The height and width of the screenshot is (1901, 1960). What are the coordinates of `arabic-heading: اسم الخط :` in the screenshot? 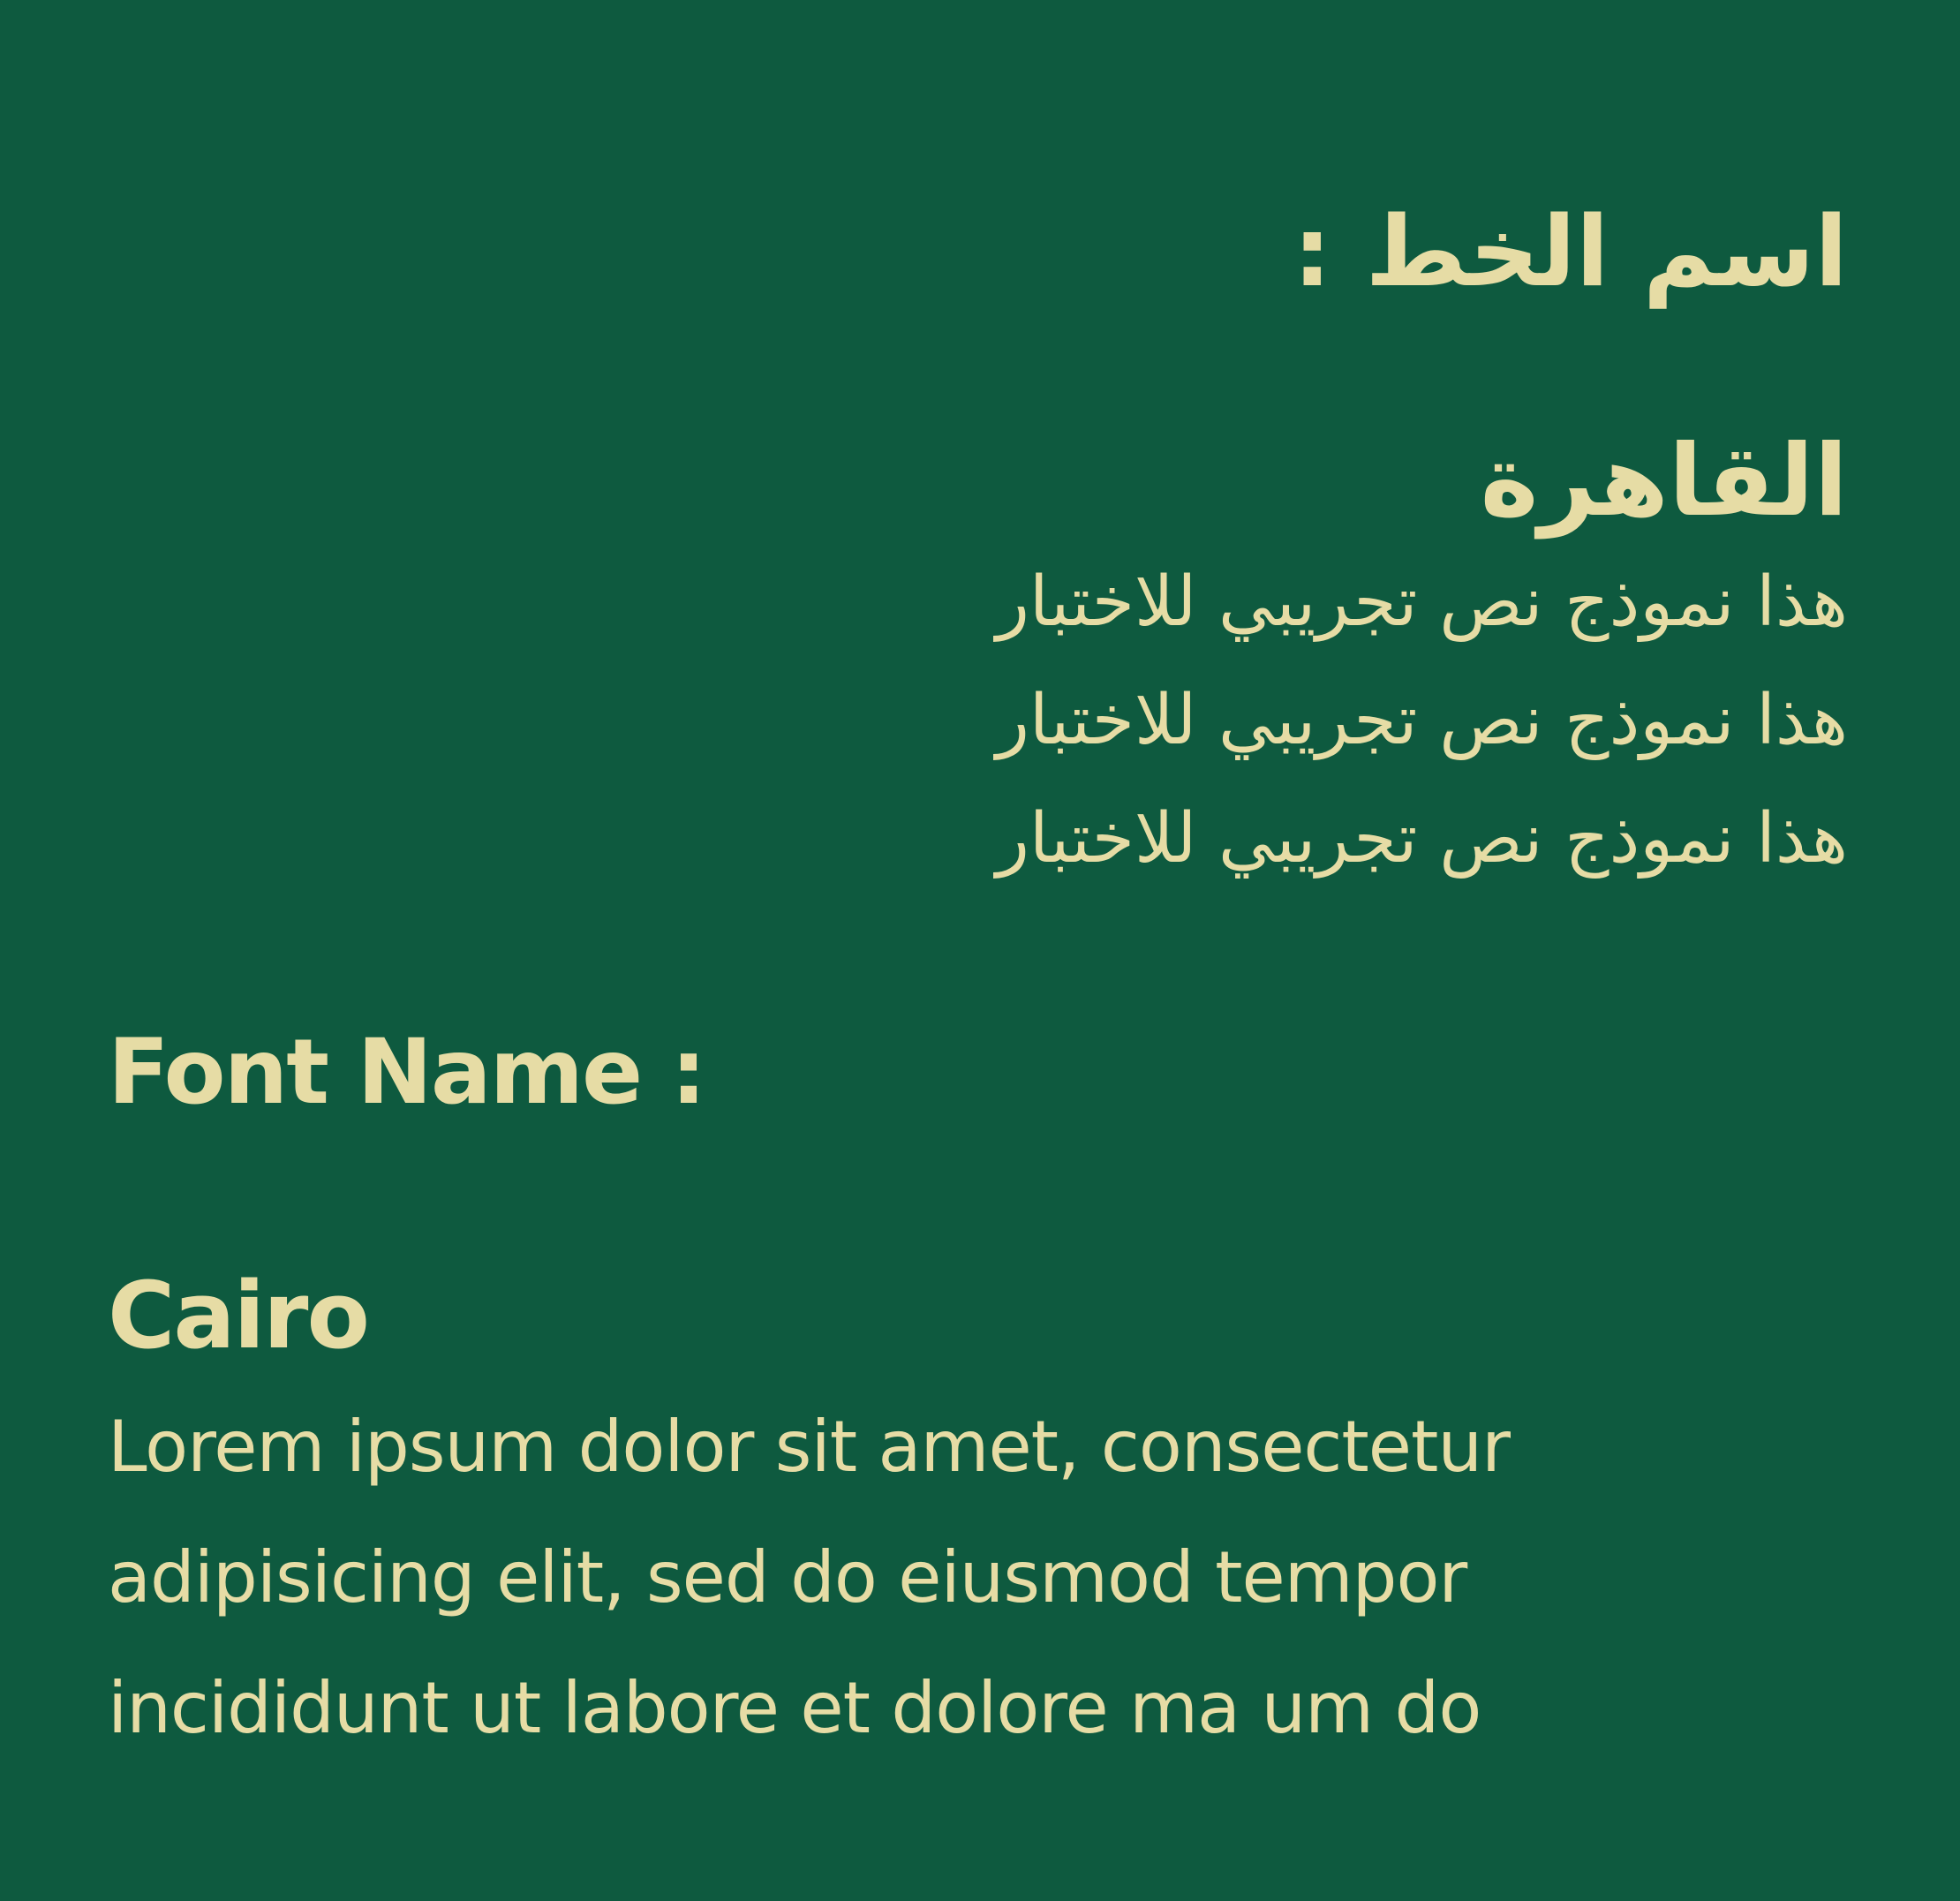 It's located at (1570, 251).